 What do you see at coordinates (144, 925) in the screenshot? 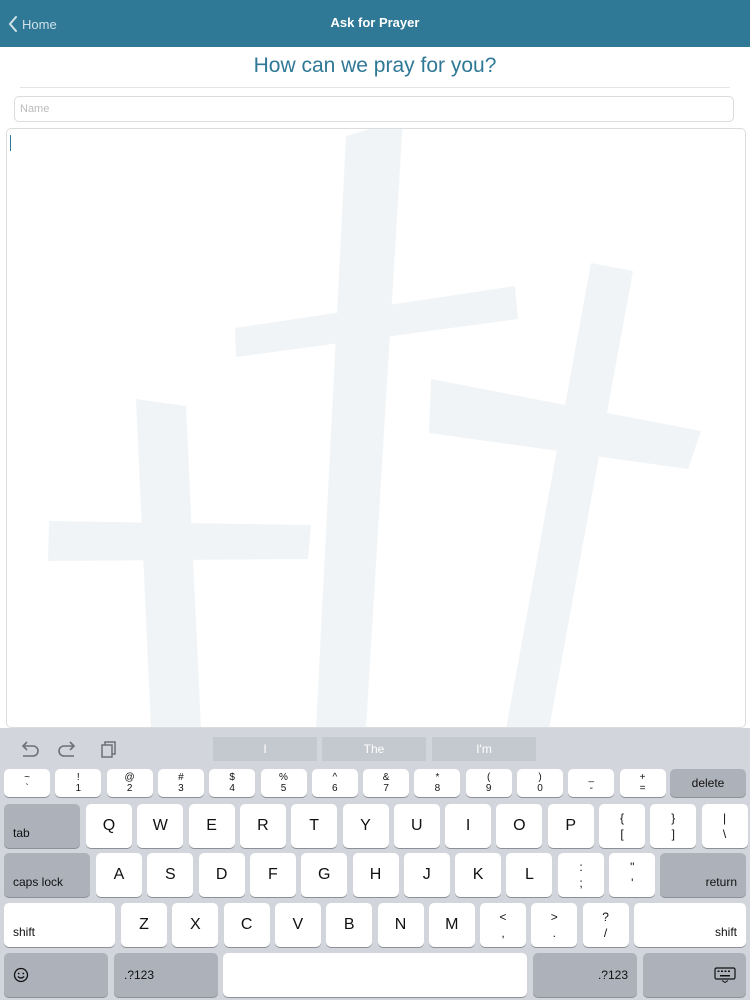
I see `key-z: Z` at bounding box center [144, 925].